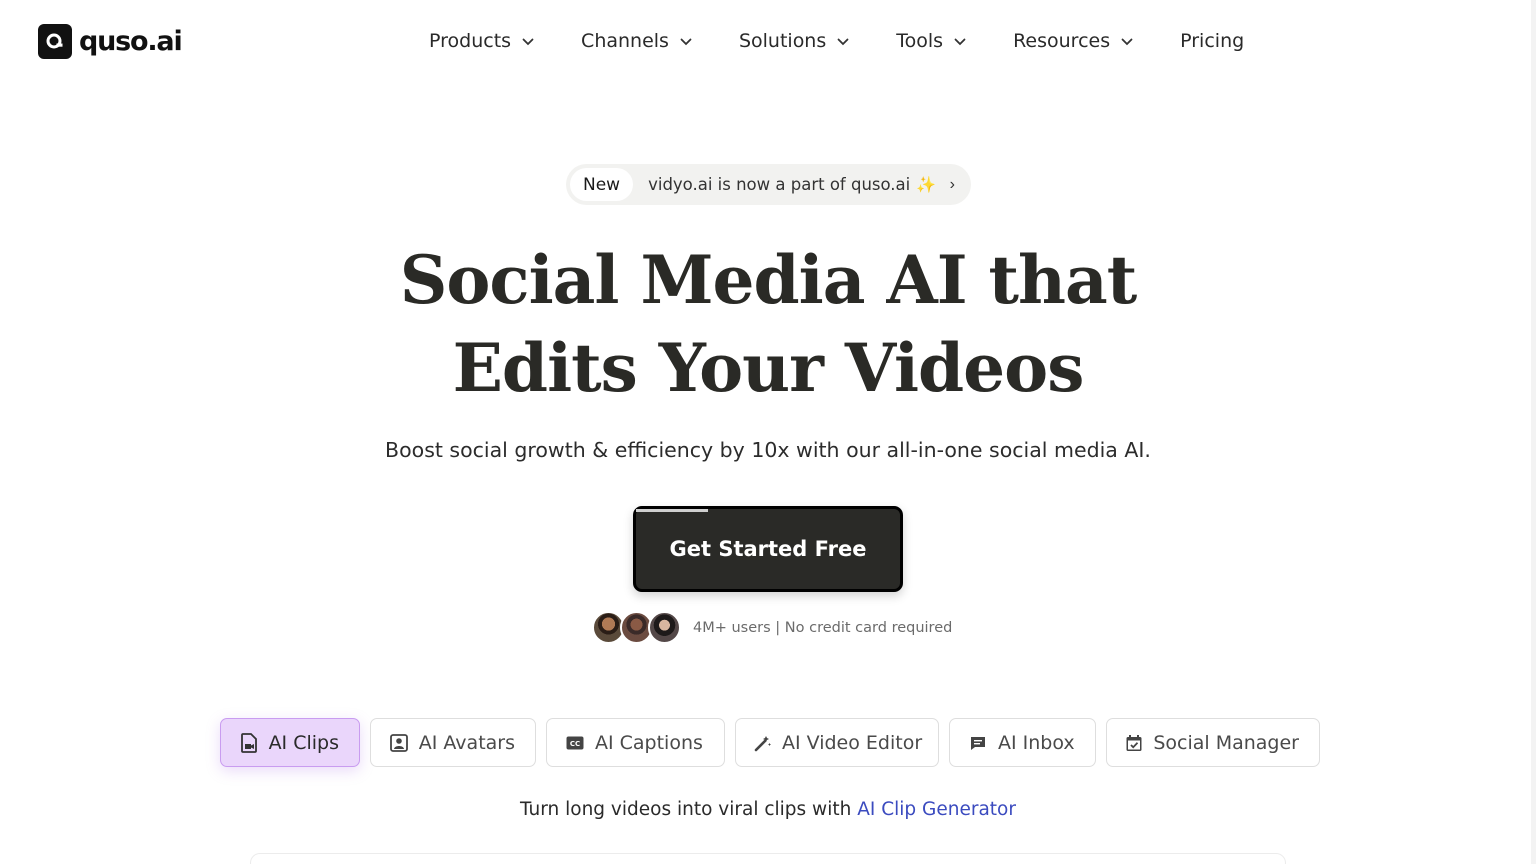 The height and width of the screenshot is (864, 1536). What do you see at coordinates (779, 184) in the screenshot?
I see `announcement-text: vidyo.ai is now a part of quso.ai` at bounding box center [779, 184].